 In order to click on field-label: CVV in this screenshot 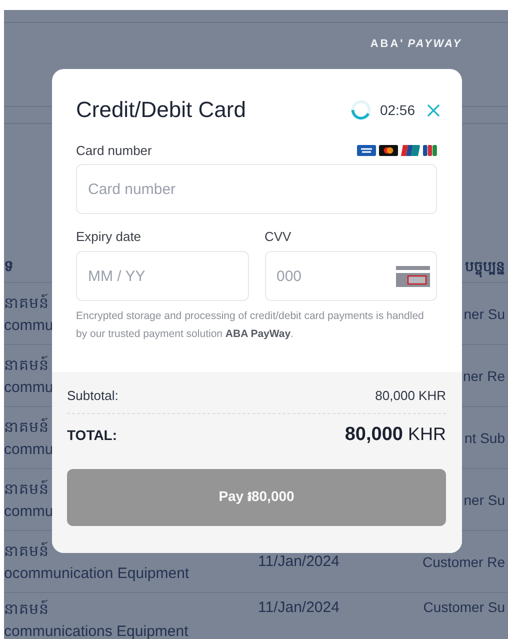, I will do `click(278, 236)`.